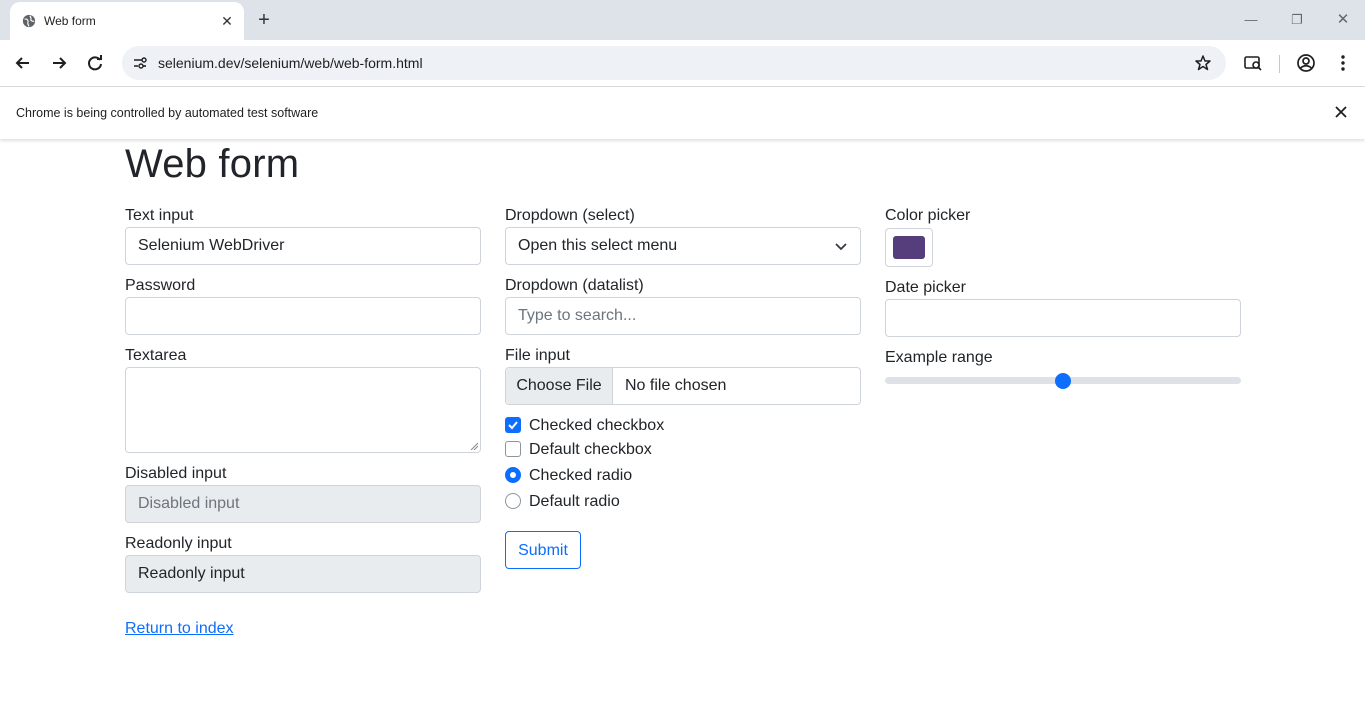  I want to click on textarea-input, so click(303, 410).